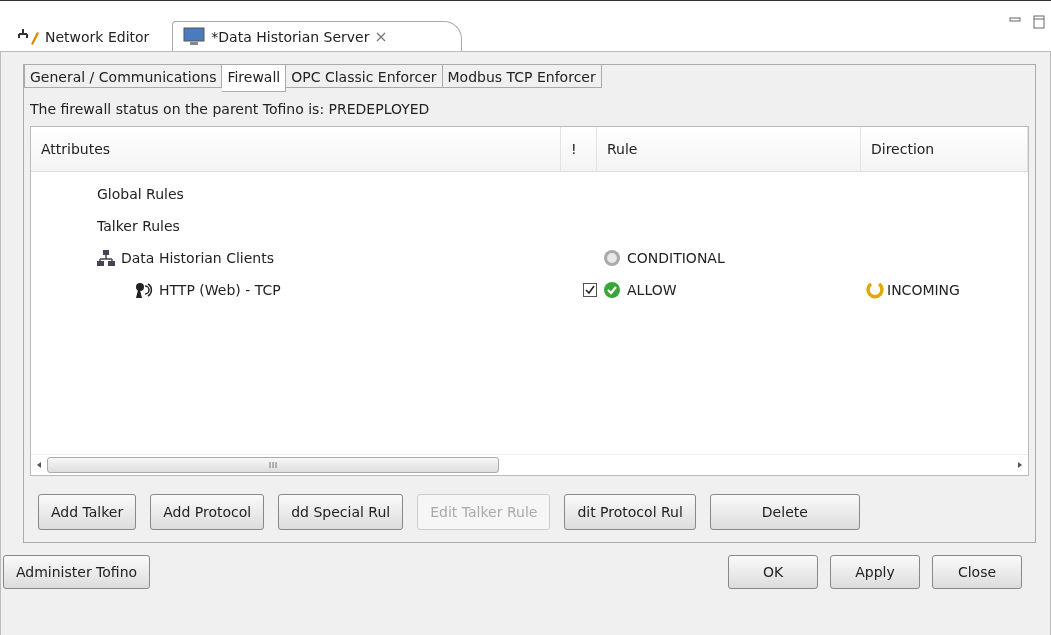  What do you see at coordinates (220, 290) in the screenshot?
I see `tree-item-label: HTTP (Web) - TCP` at bounding box center [220, 290].